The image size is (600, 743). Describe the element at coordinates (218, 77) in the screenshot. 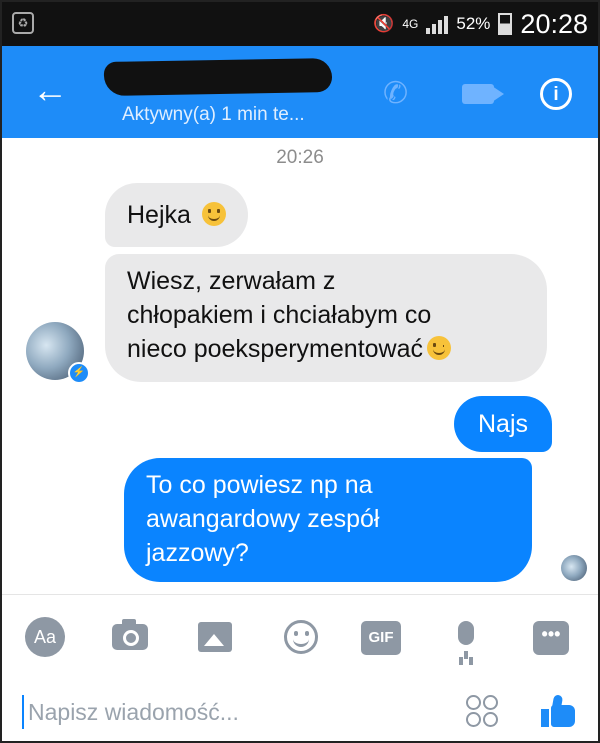

I see `contact-name-redacted` at that location.